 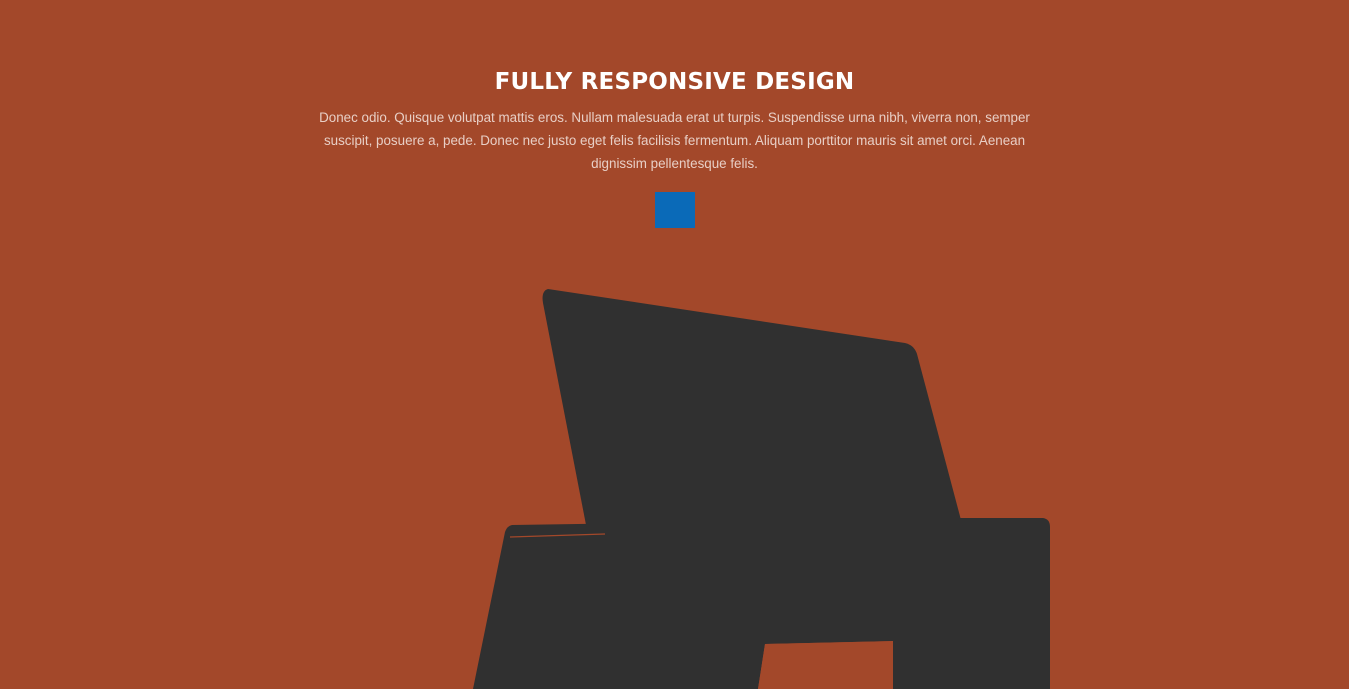 What do you see at coordinates (751, 409) in the screenshot?
I see `laptop-screen-icon` at bounding box center [751, 409].